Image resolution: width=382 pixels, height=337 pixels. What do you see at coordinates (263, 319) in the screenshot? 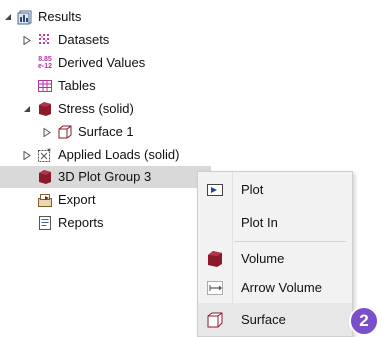
I see `menu-item-label: Surface` at bounding box center [263, 319].